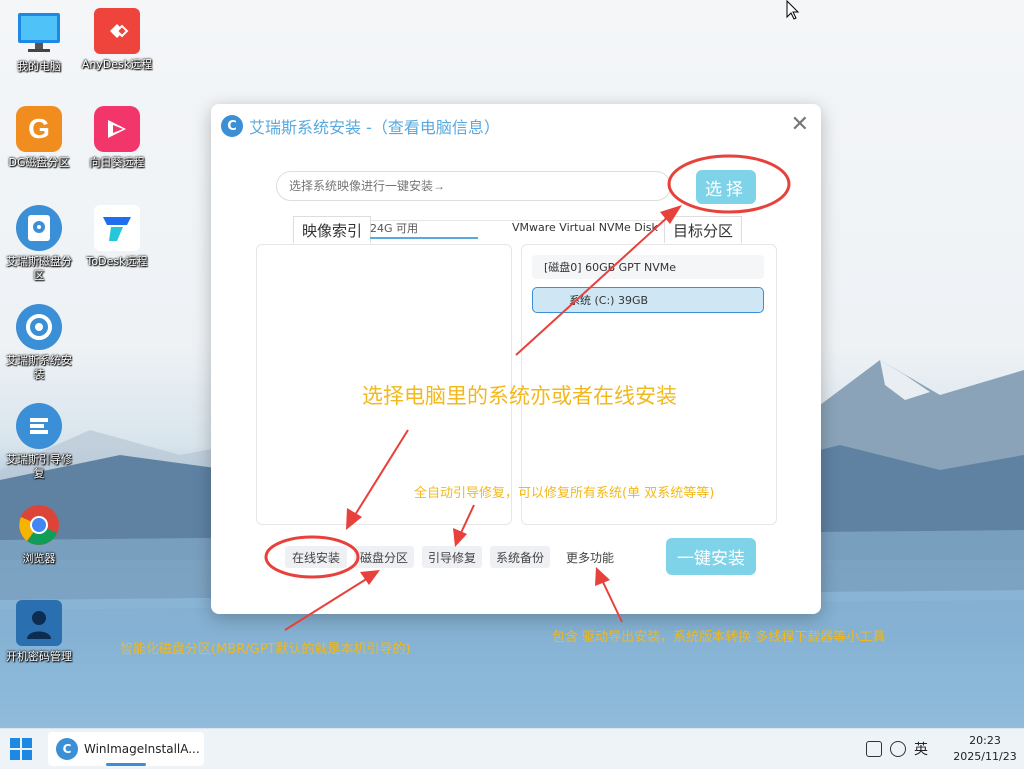 Image resolution: width=1024 pixels, height=769 pixels. What do you see at coordinates (874, 749) in the screenshot?
I see `network-icon` at bounding box center [874, 749].